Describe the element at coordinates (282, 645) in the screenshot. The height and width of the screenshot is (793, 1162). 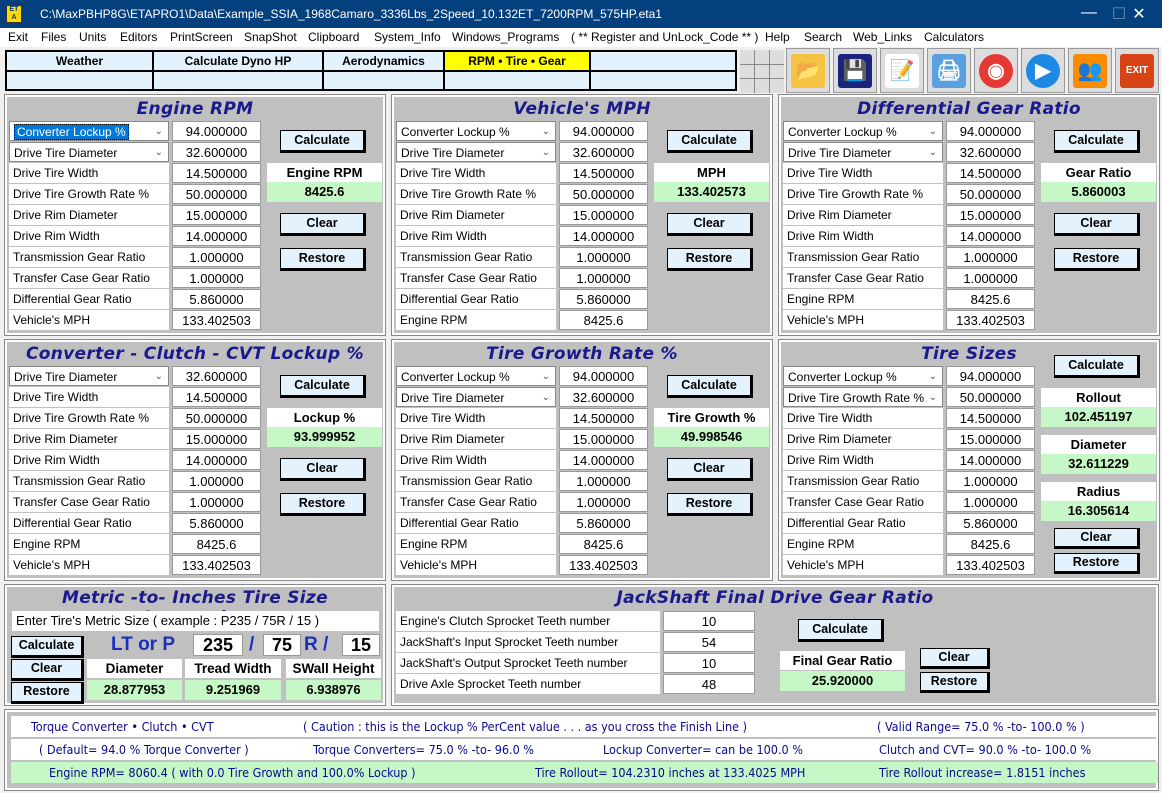
I see `aspect-ratio-input: 75` at that location.